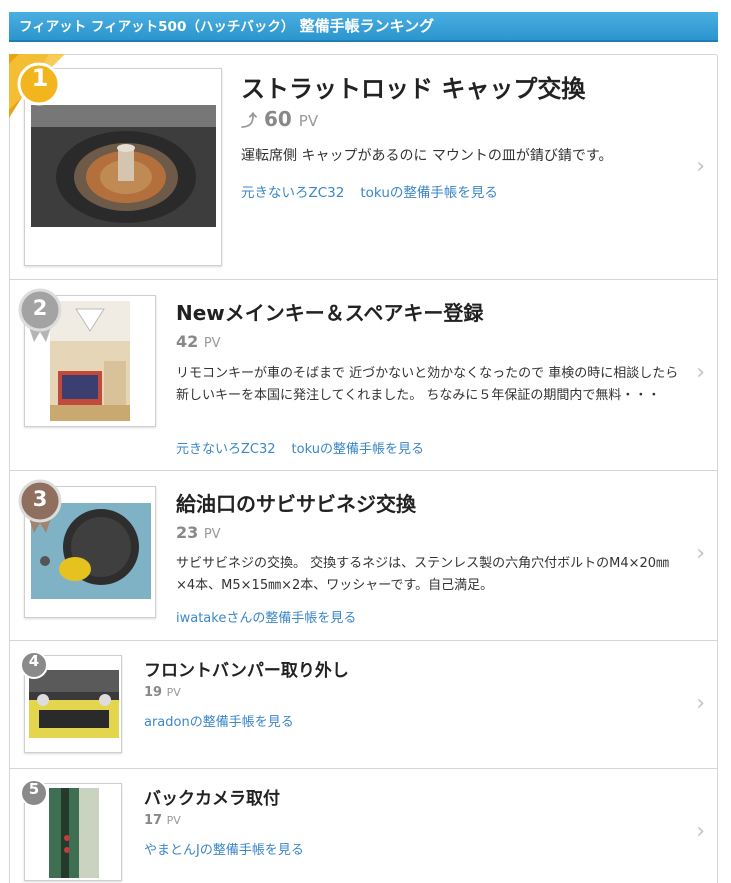 The height and width of the screenshot is (883, 731). I want to click on rank-number: 1, so click(40, 78).